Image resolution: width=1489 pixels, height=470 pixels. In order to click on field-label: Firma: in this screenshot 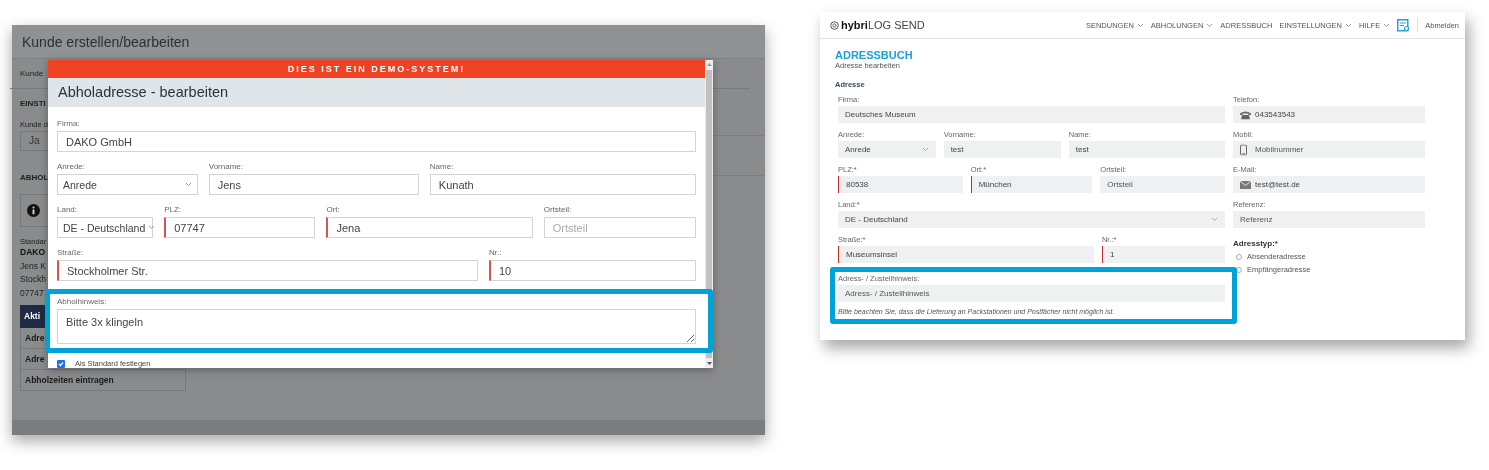, I will do `click(69, 123)`.